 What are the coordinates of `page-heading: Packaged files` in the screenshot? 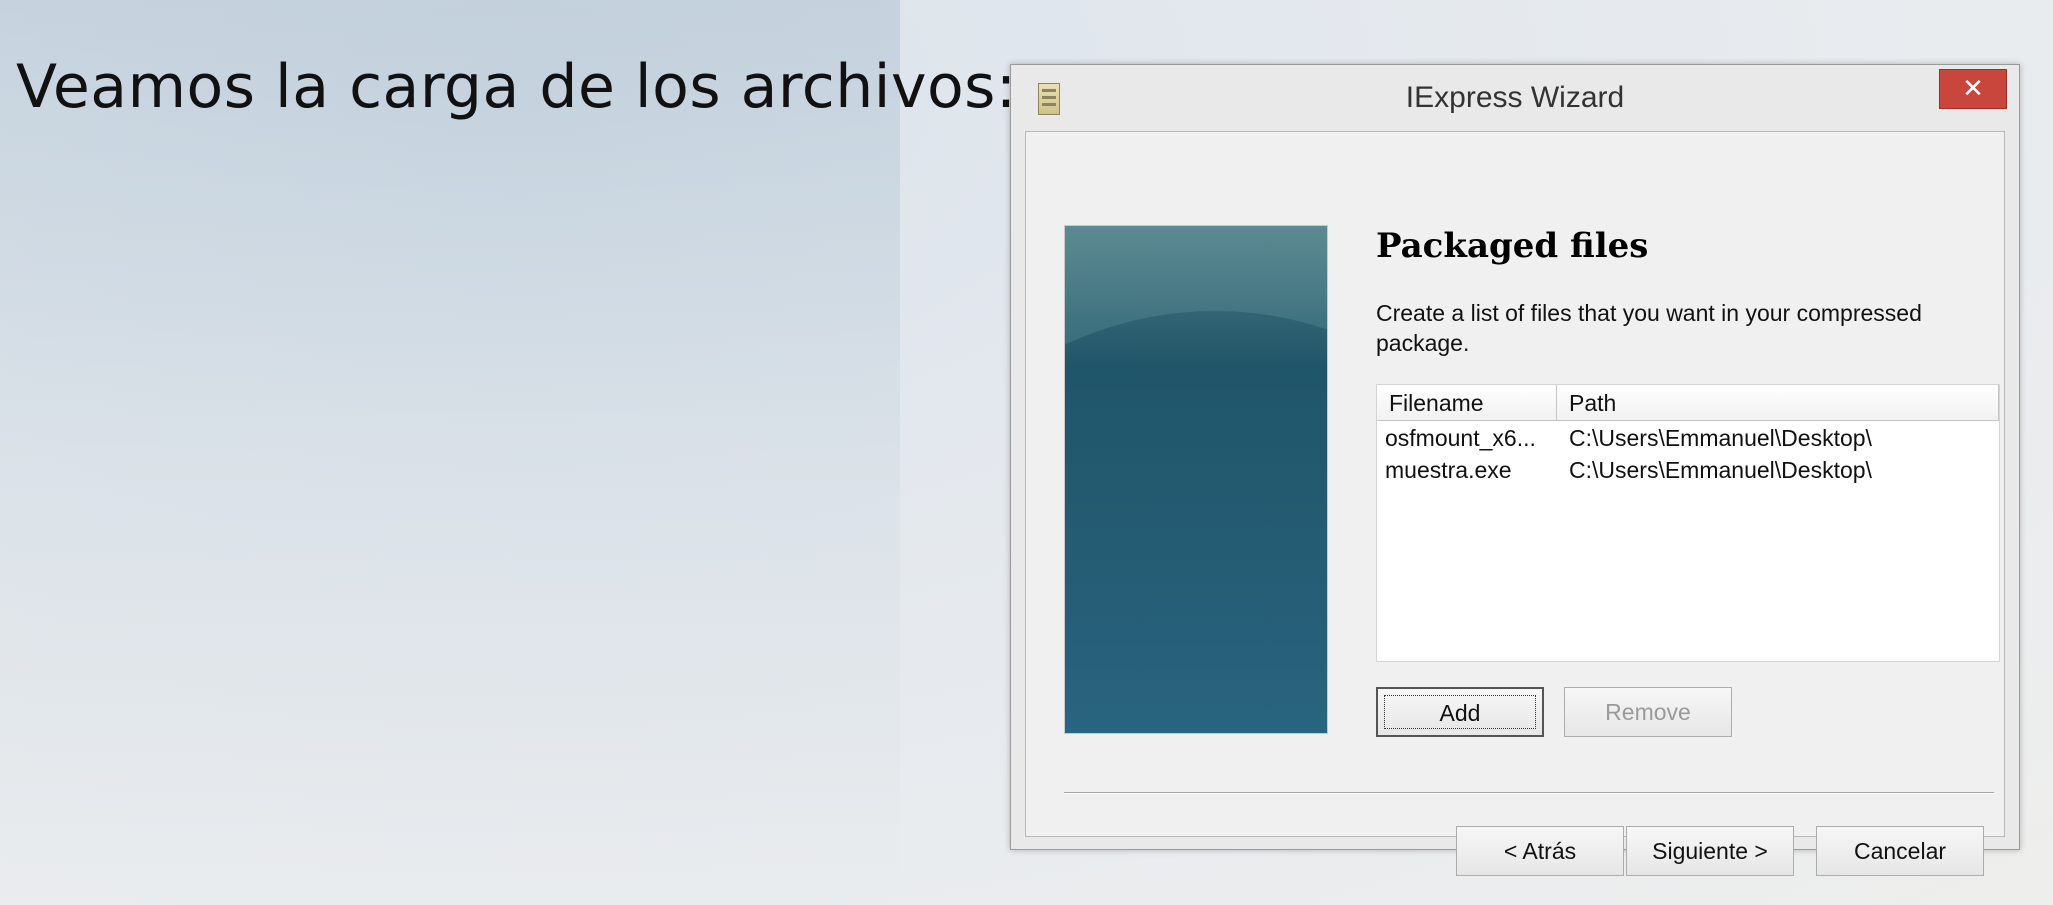 It's located at (1512, 246).